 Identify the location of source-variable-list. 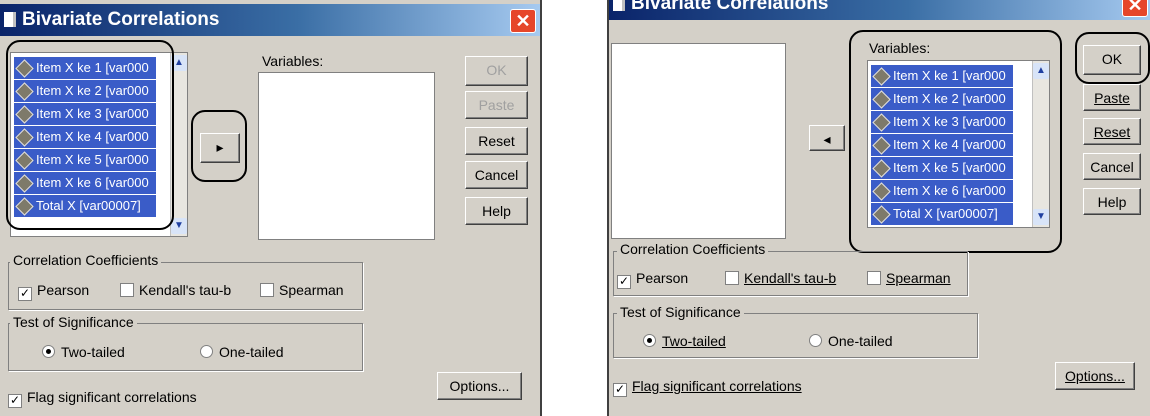
(698, 141).